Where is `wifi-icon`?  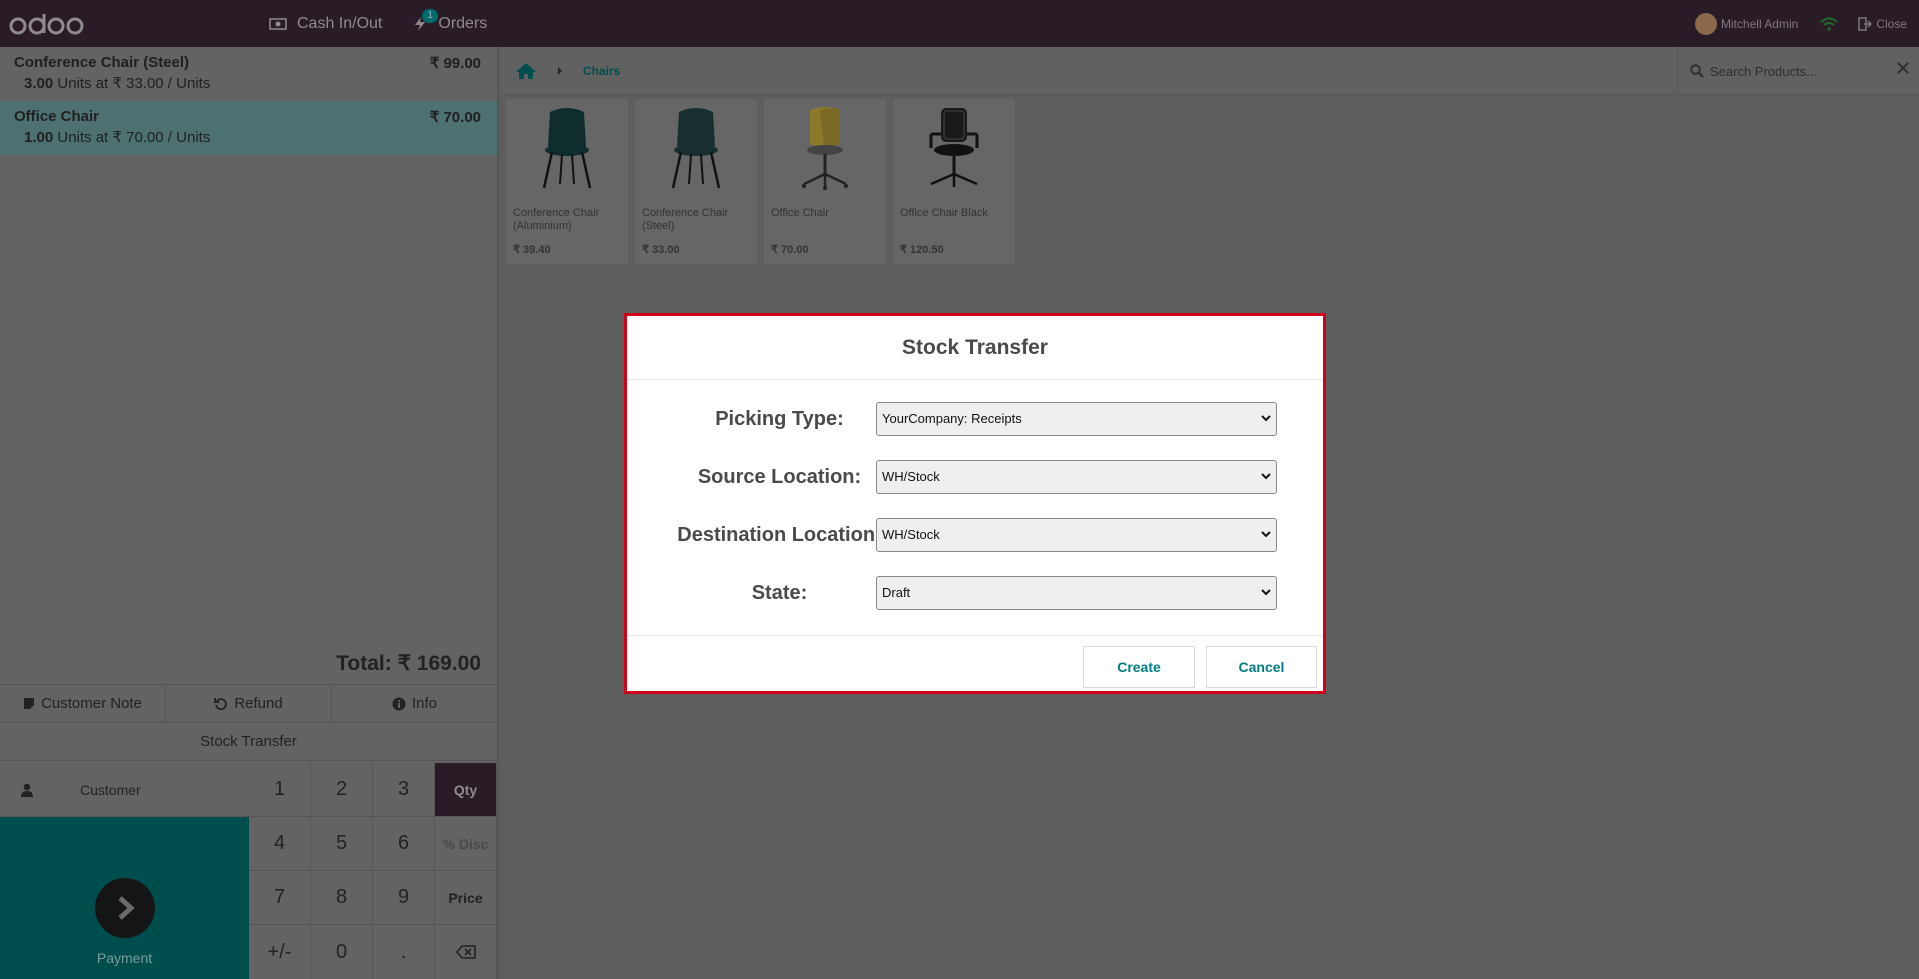 wifi-icon is located at coordinates (1829, 24).